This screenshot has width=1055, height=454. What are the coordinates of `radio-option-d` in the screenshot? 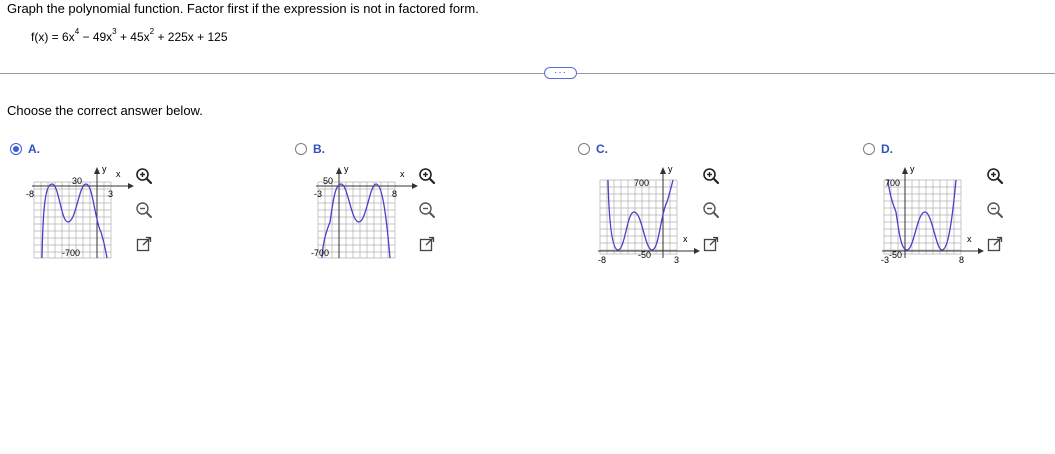 It's located at (869, 149).